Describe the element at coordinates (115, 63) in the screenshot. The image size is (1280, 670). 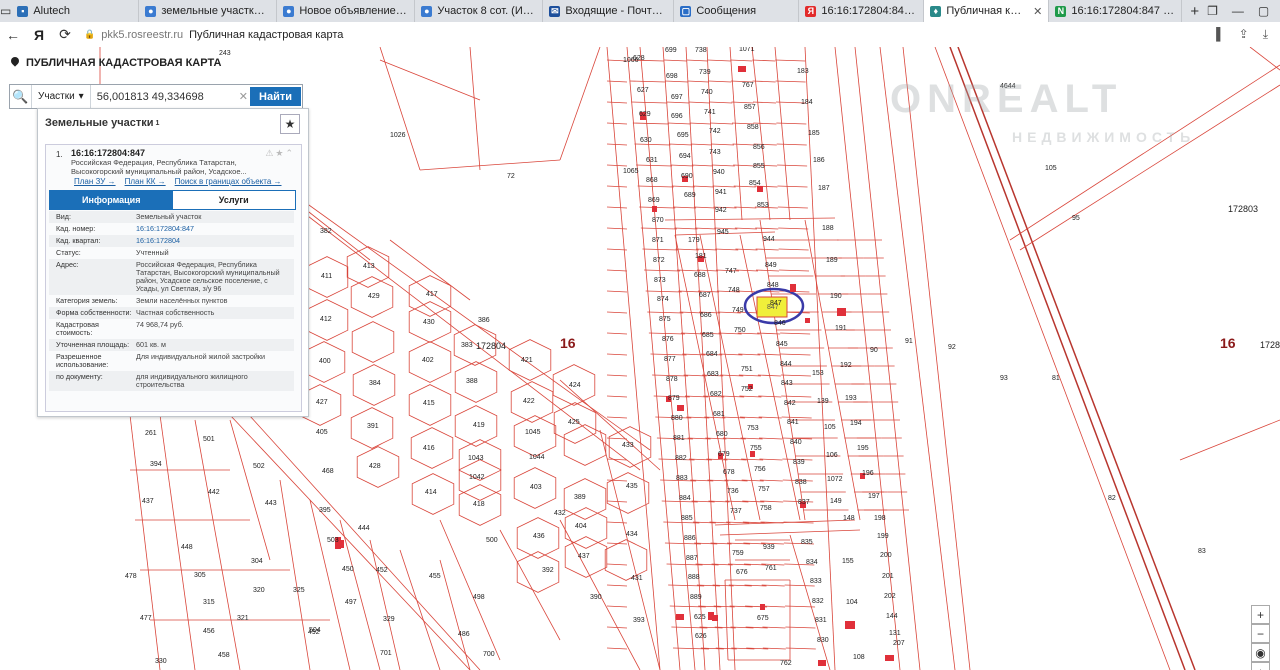
I see `app-logo: ПУБЛИЧНАЯ КАДАСТРОВАЯ КАРТА` at that location.